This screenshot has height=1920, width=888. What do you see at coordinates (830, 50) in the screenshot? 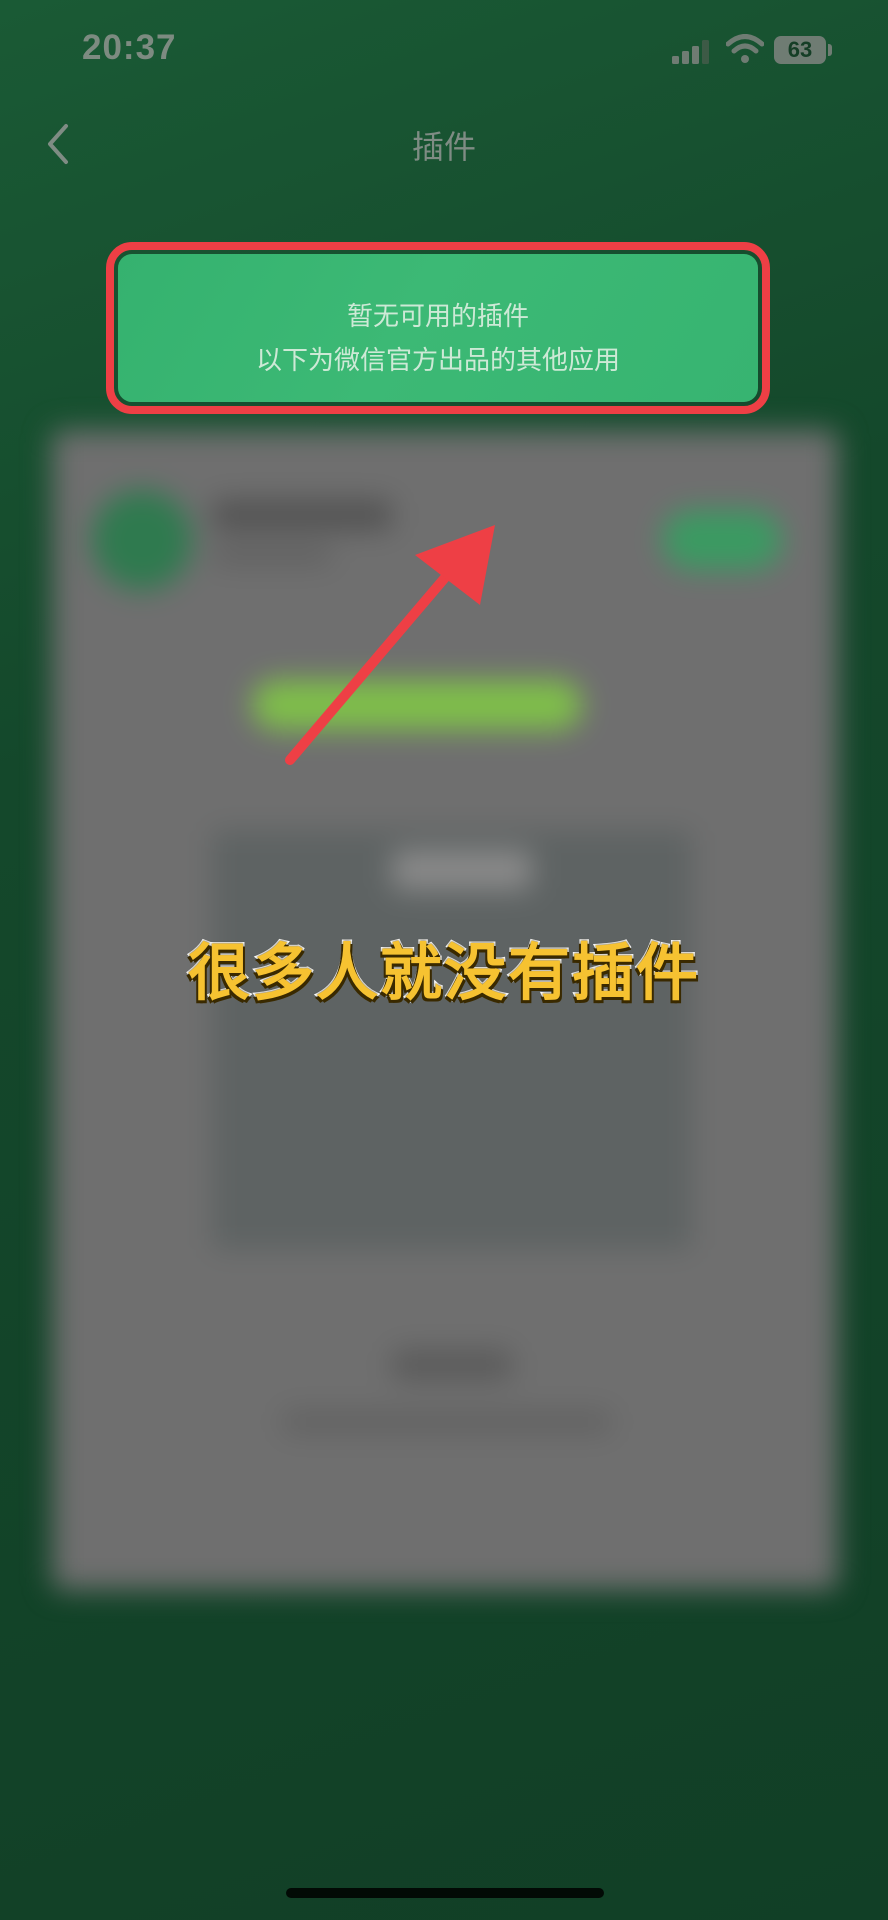
I see `battery-tip` at bounding box center [830, 50].